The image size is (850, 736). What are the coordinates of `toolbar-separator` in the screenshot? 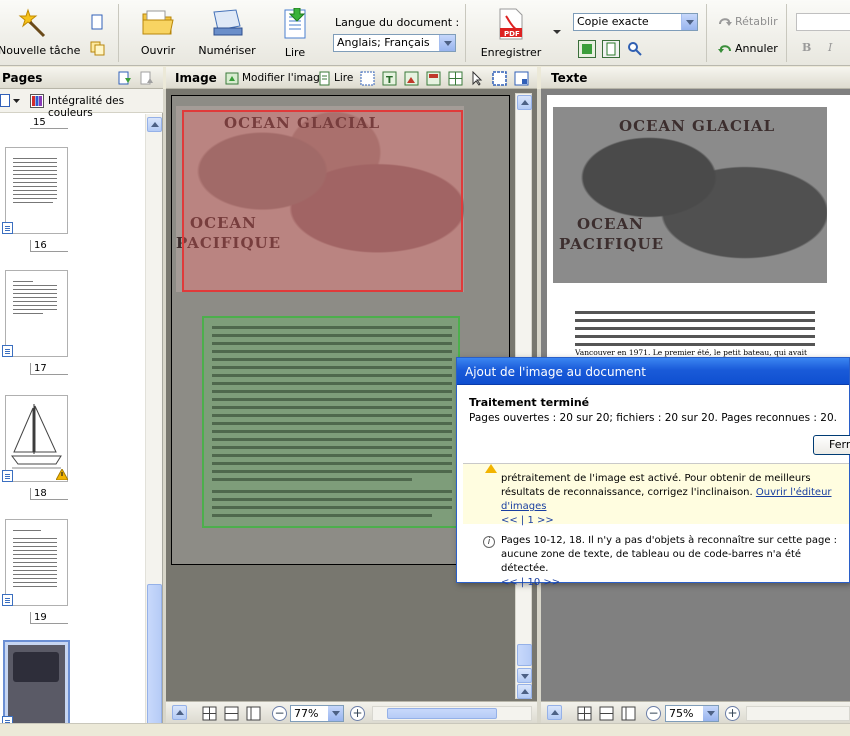 It's located at (465, 33).